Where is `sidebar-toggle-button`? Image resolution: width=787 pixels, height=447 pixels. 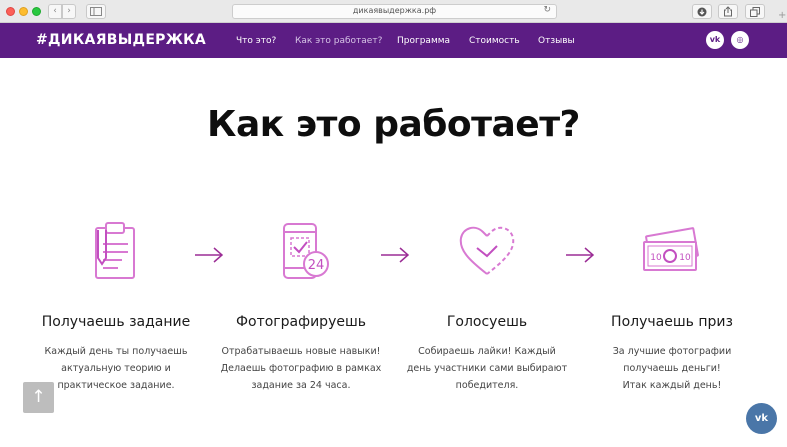 sidebar-toggle-button is located at coordinates (96, 11).